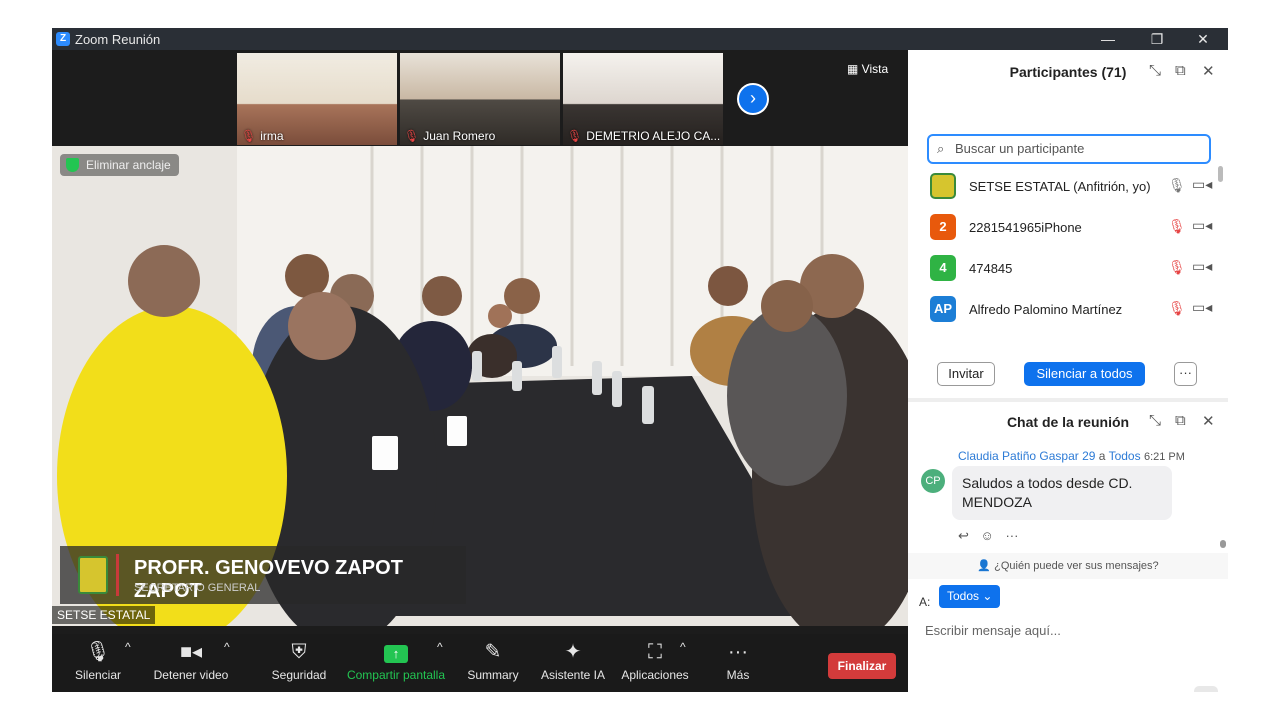 This screenshot has height=720, width=1280. Describe the element at coordinates (966, 374) in the screenshot. I see `invite-button: Invitar` at that location.